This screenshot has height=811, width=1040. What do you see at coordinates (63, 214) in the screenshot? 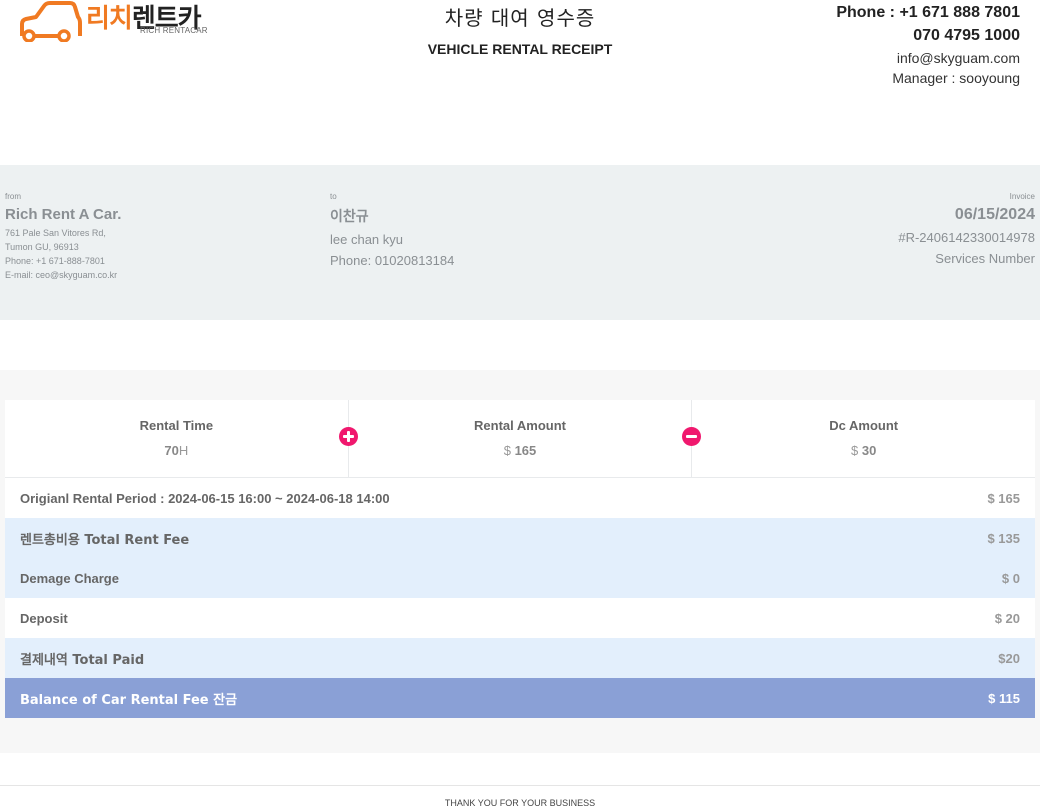
I see `from-company-name: Rich Rent A Car.` at bounding box center [63, 214].